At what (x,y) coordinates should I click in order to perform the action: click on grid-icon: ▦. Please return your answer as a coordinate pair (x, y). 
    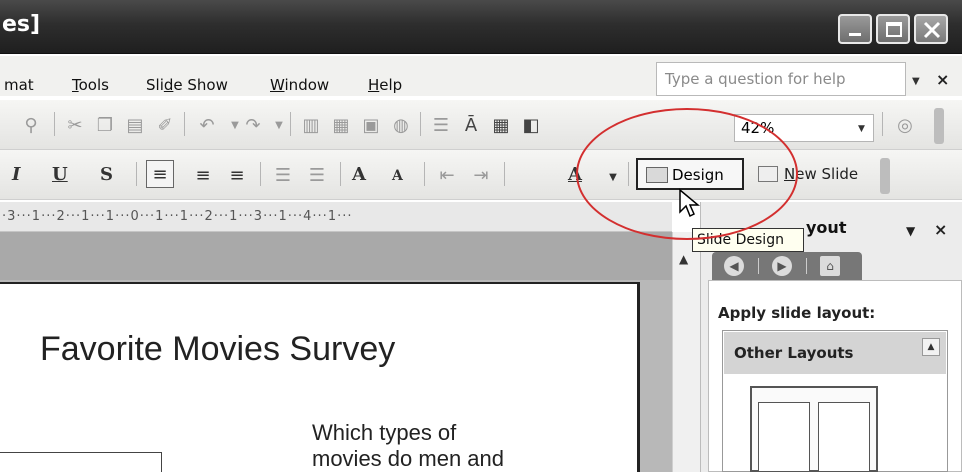
    Looking at the image, I should click on (501, 125).